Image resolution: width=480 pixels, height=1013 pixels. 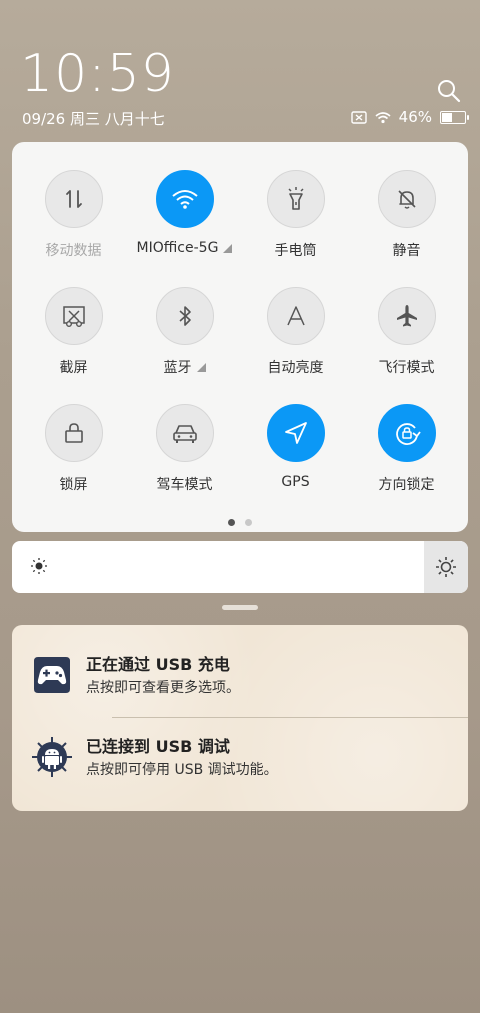 I want to click on auto-brightness-button, so click(x=295, y=316).